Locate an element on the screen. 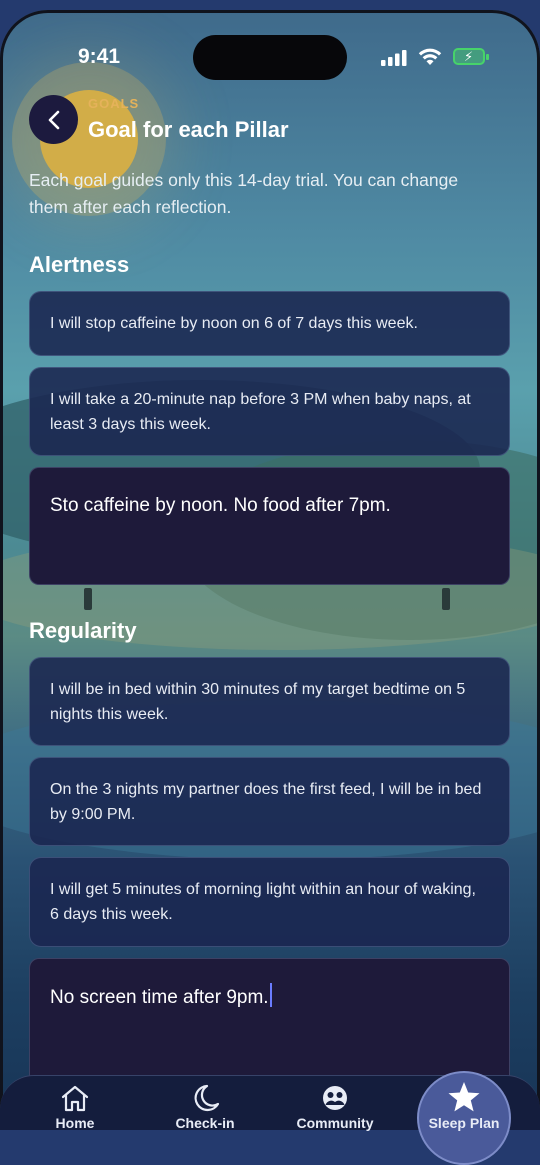 The image size is (540, 1165). back-button is located at coordinates (53, 119).